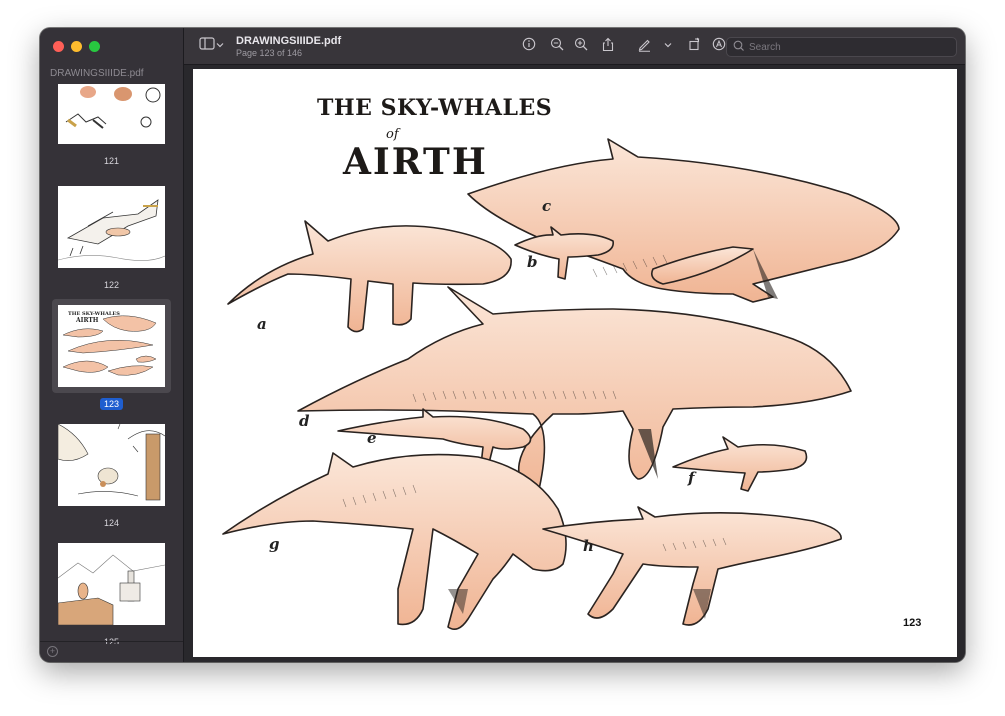 This screenshot has height=716, width=1005. Describe the element at coordinates (644, 46) in the screenshot. I see `markup-pen-icon` at that location.